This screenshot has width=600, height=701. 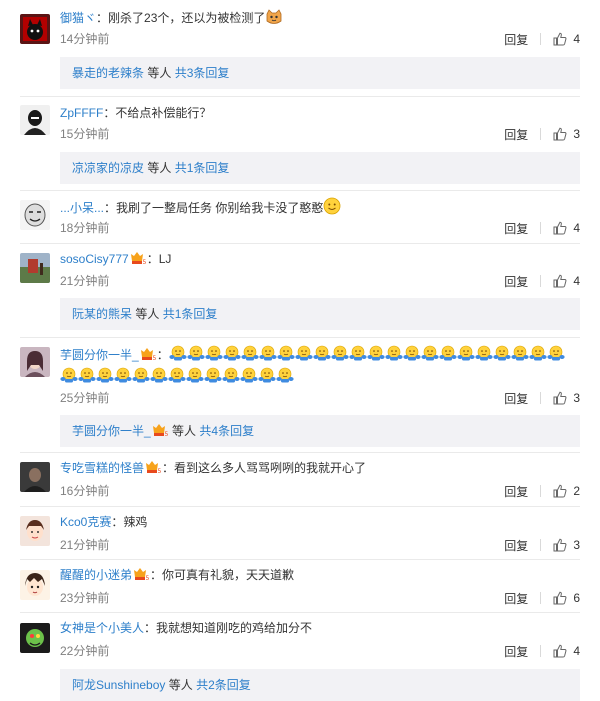 What do you see at coordinates (177, 378) in the screenshot?
I see `comment-content-wrap` at bounding box center [177, 378].